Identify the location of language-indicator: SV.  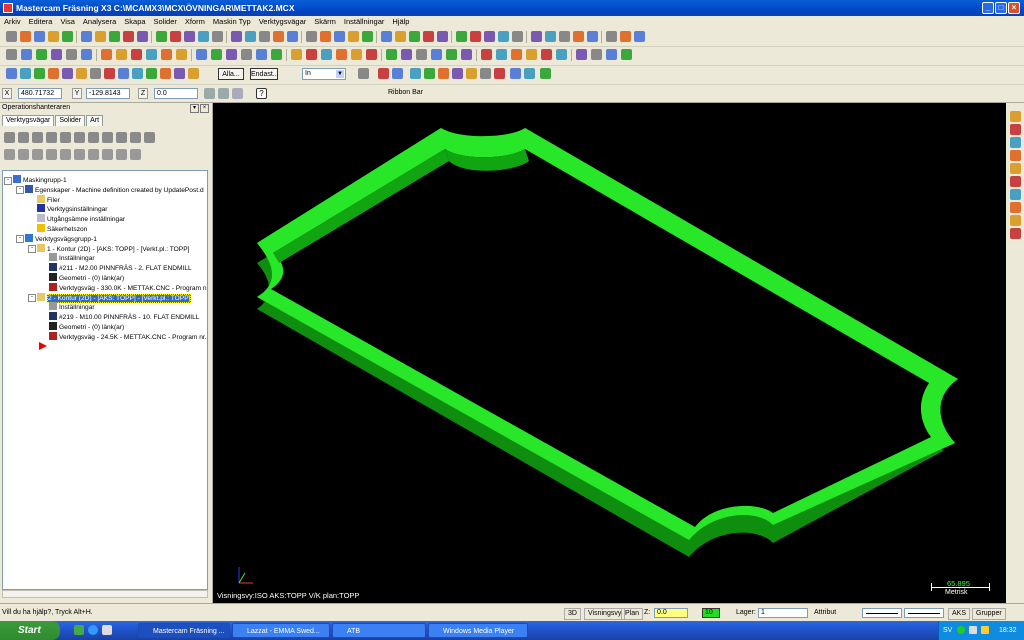
(947, 630).